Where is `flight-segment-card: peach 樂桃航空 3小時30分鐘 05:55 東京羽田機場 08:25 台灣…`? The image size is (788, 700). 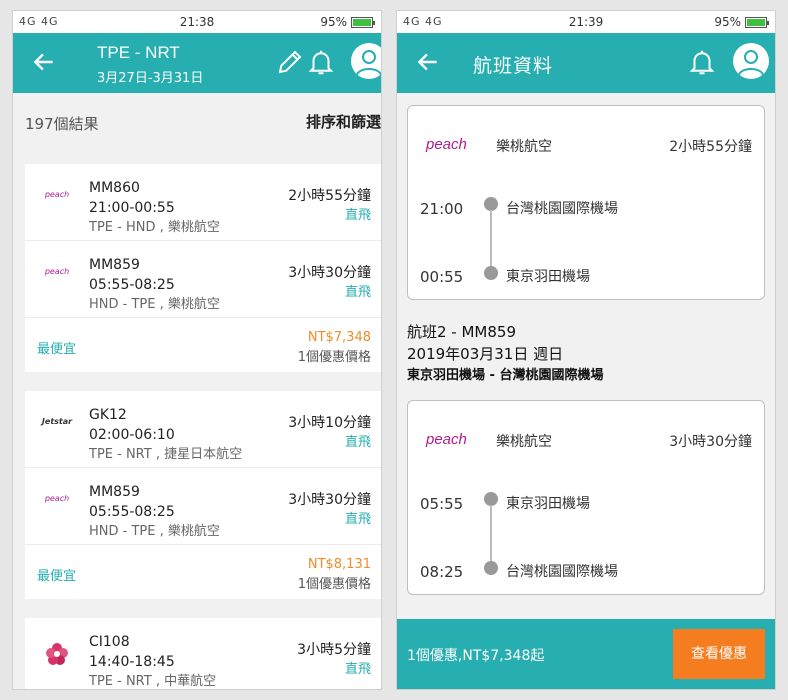 flight-segment-card: peach 樂桃航空 3小時30分鐘 05:55 東京羽田機場 08:25 台灣… is located at coordinates (586, 497).